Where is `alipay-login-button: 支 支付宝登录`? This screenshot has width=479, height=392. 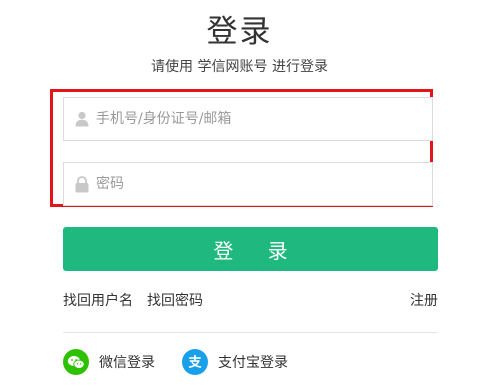 alipay-login-button: 支 支付宝登录 is located at coordinates (235, 362).